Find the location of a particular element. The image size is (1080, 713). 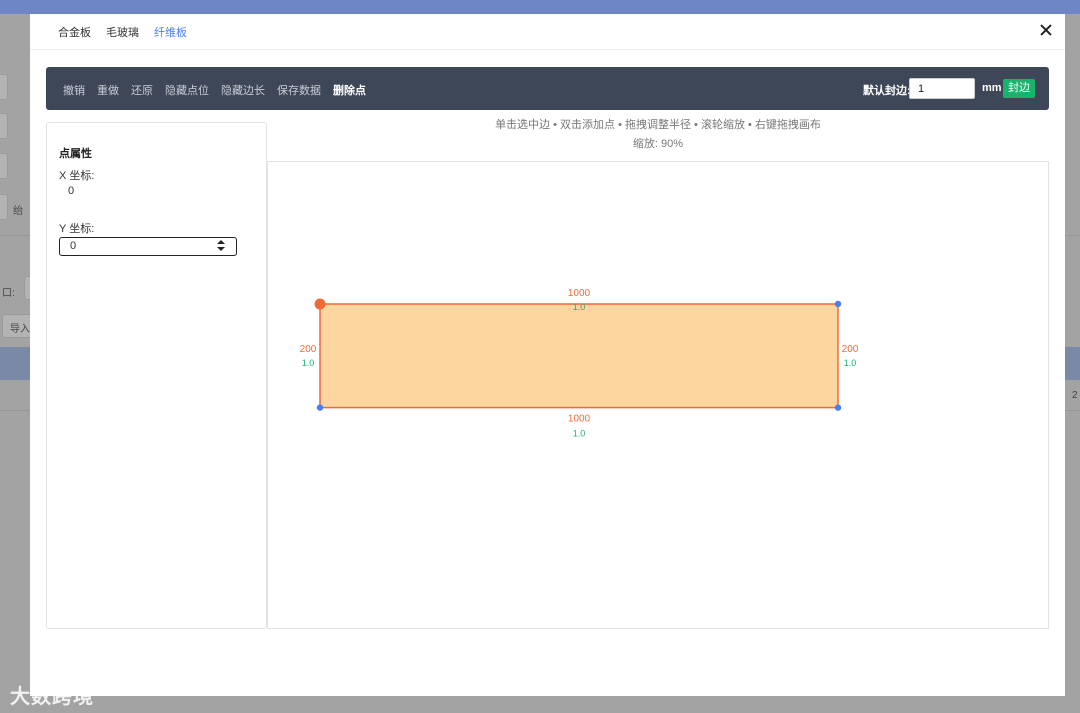

watermark-text: 大数跨境 is located at coordinates (52, 697).